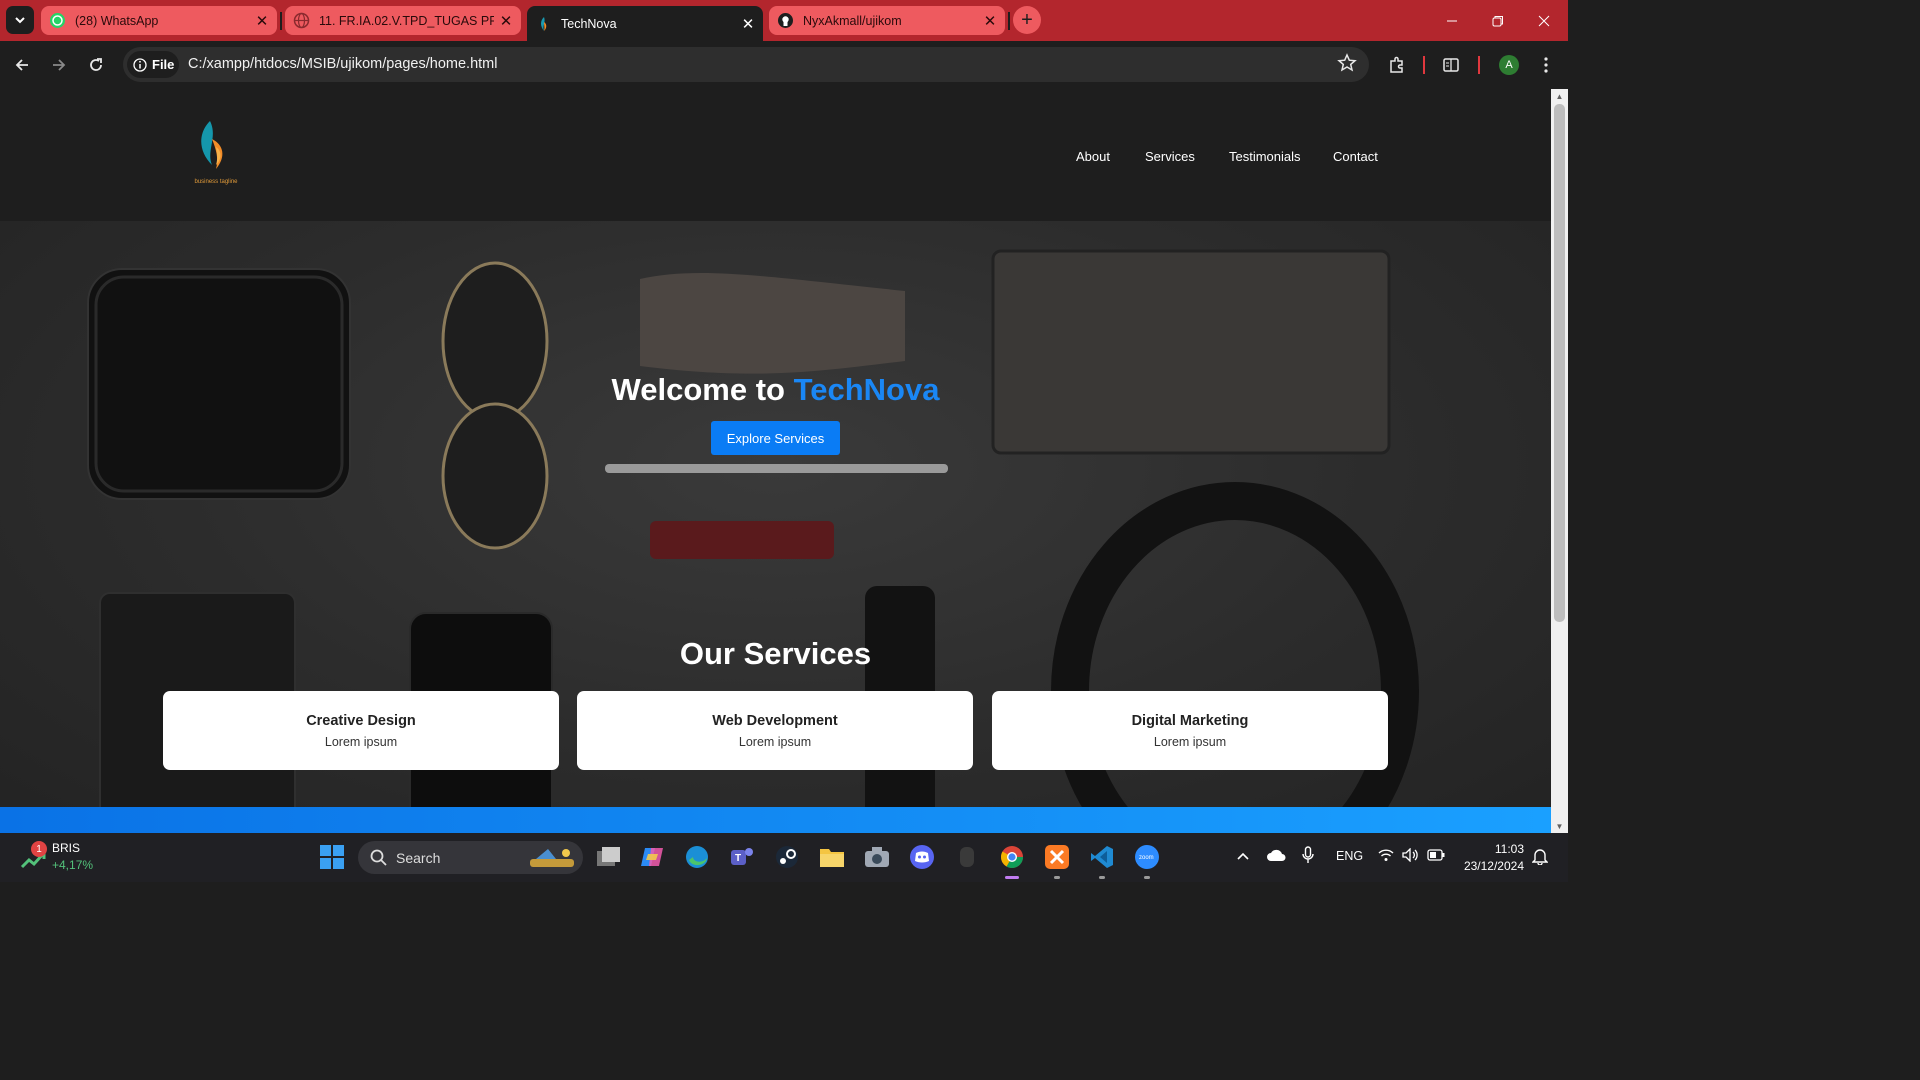 This screenshot has height=1080, width=1920. I want to click on restore-button, so click(1498, 20).